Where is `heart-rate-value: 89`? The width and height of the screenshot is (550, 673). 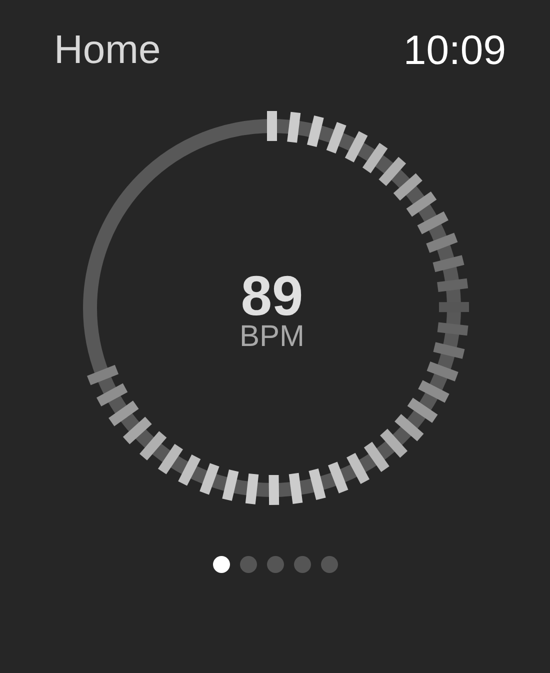
heart-rate-value: 89 is located at coordinates (272, 296).